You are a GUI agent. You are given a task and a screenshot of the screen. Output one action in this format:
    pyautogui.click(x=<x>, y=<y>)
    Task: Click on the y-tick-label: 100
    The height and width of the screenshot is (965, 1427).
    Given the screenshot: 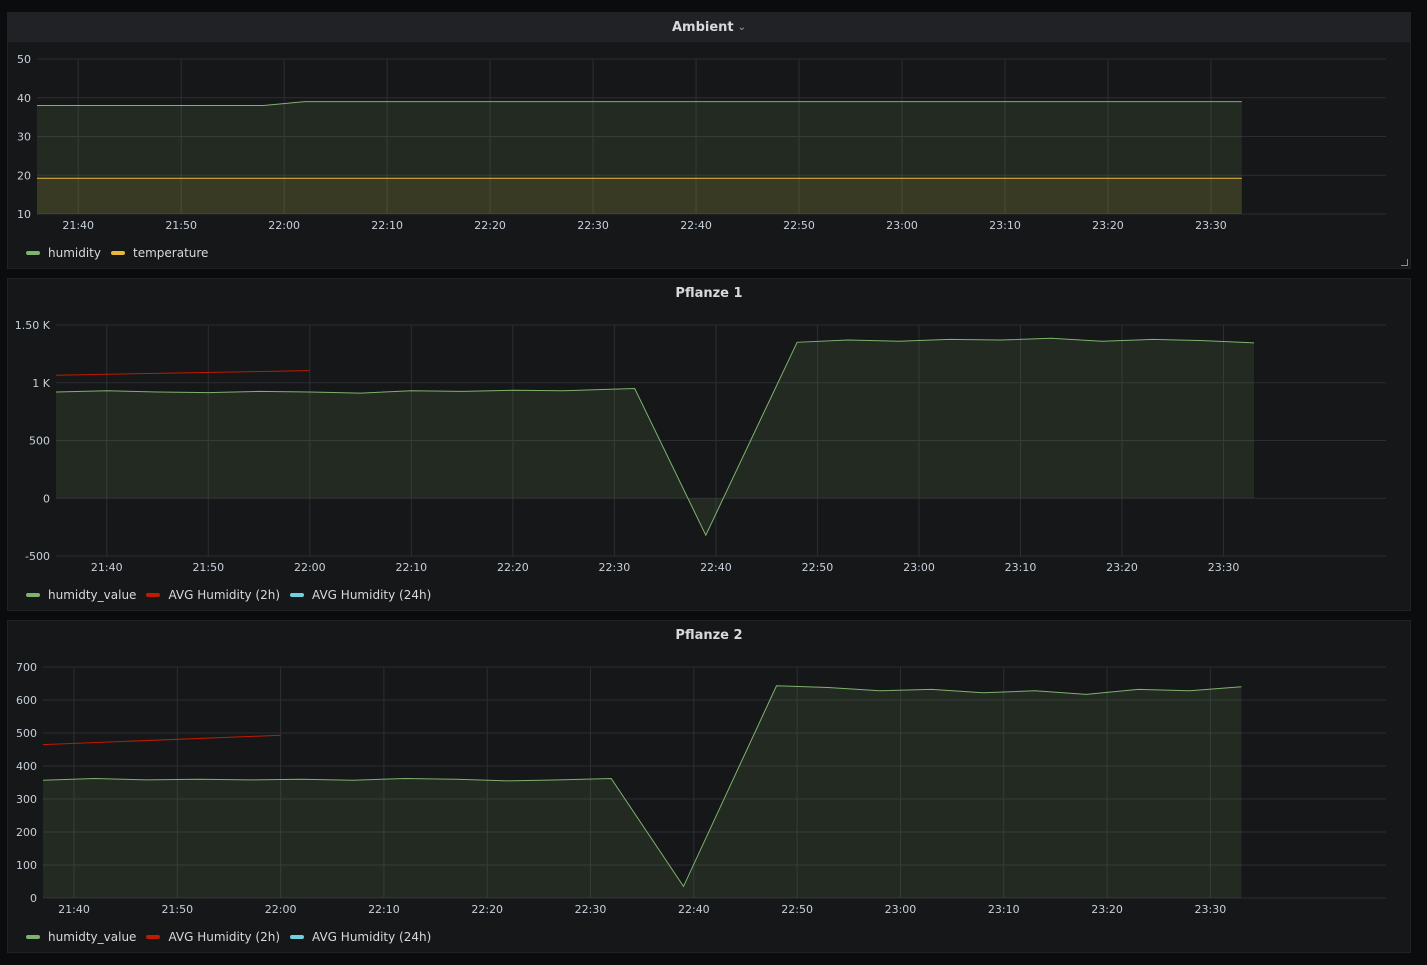 What is the action you would take?
    pyautogui.click(x=26, y=865)
    